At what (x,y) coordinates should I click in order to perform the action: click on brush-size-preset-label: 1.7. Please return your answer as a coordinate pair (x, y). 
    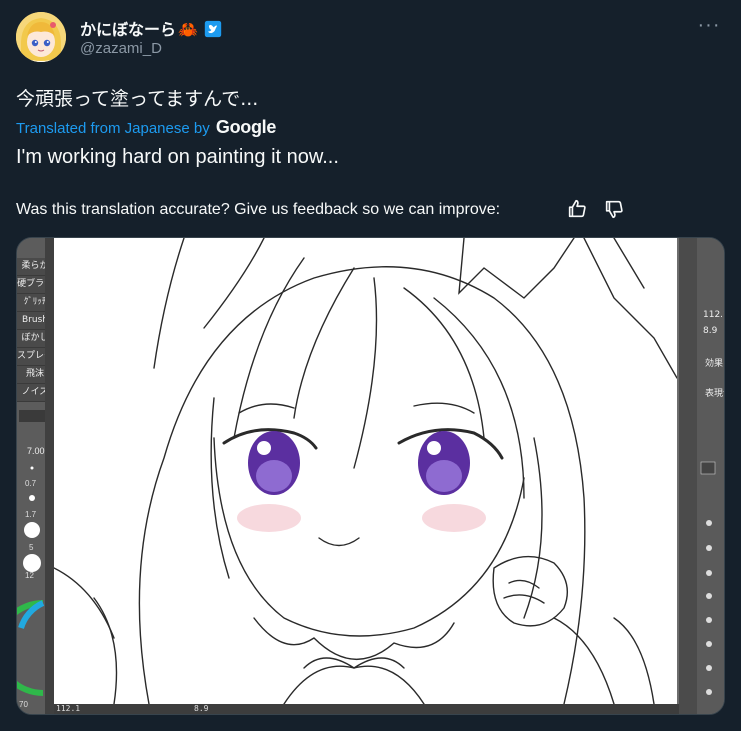
    Looking at the image, I should click on (31, 514).